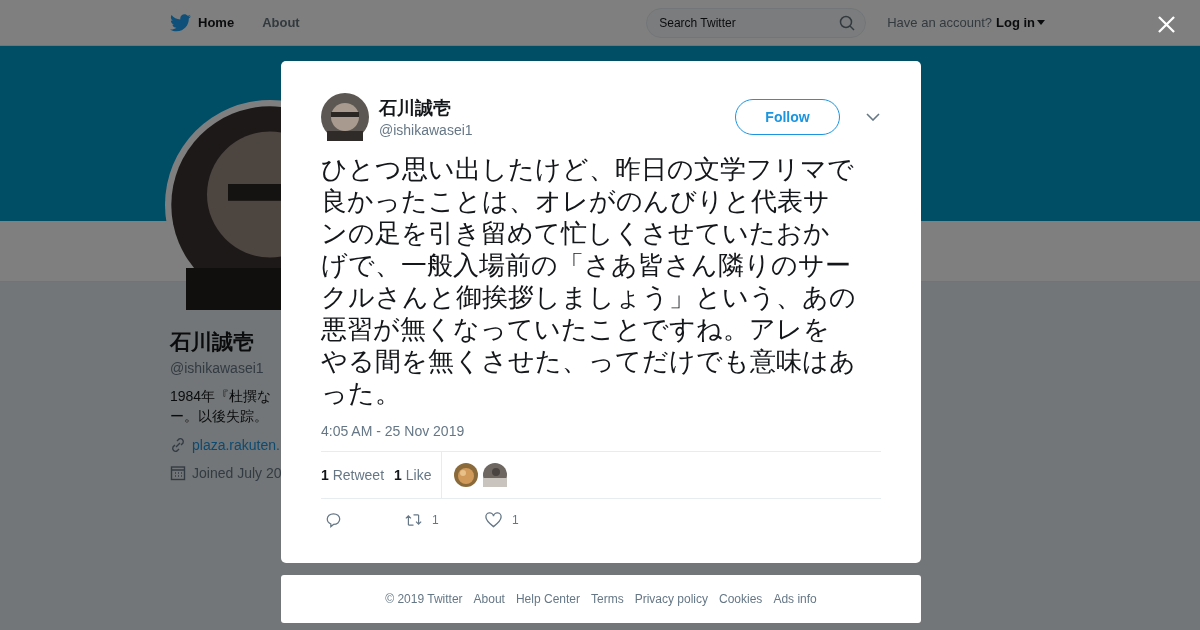  I want to click on follow-button: Follow, so click(787, 117).